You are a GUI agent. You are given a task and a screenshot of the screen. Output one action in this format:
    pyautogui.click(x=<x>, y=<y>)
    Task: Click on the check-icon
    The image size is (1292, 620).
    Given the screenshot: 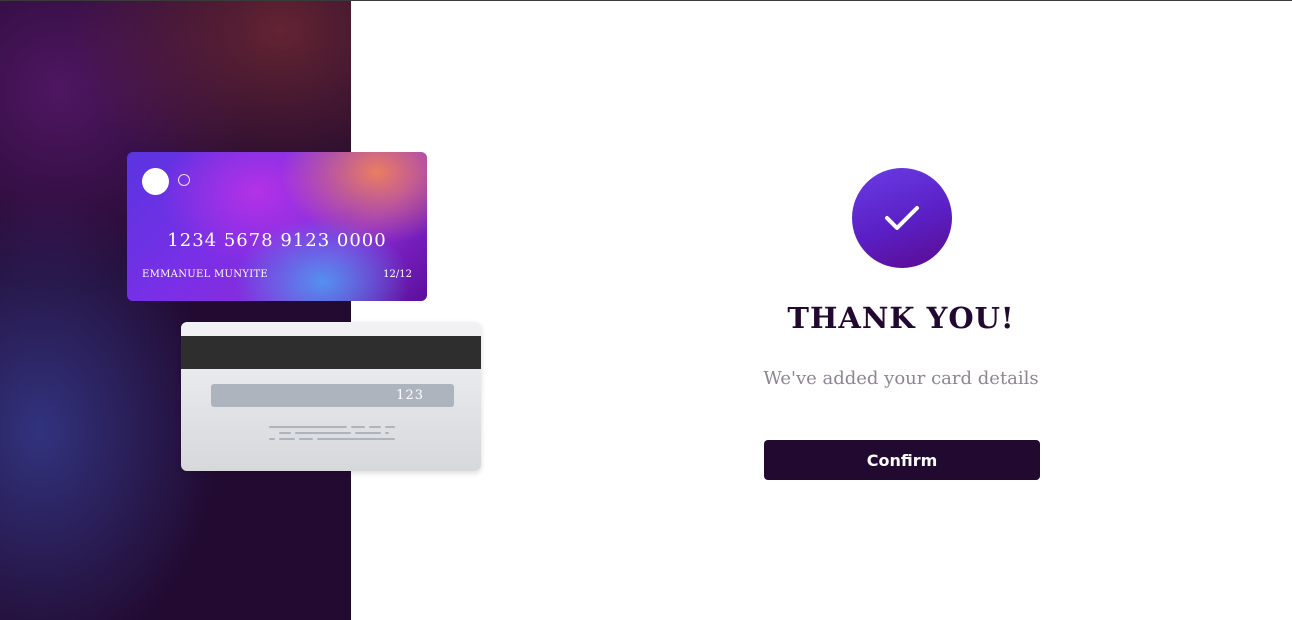 What is the action you would take?
    pyautogui.click(x=902, y=218)
    